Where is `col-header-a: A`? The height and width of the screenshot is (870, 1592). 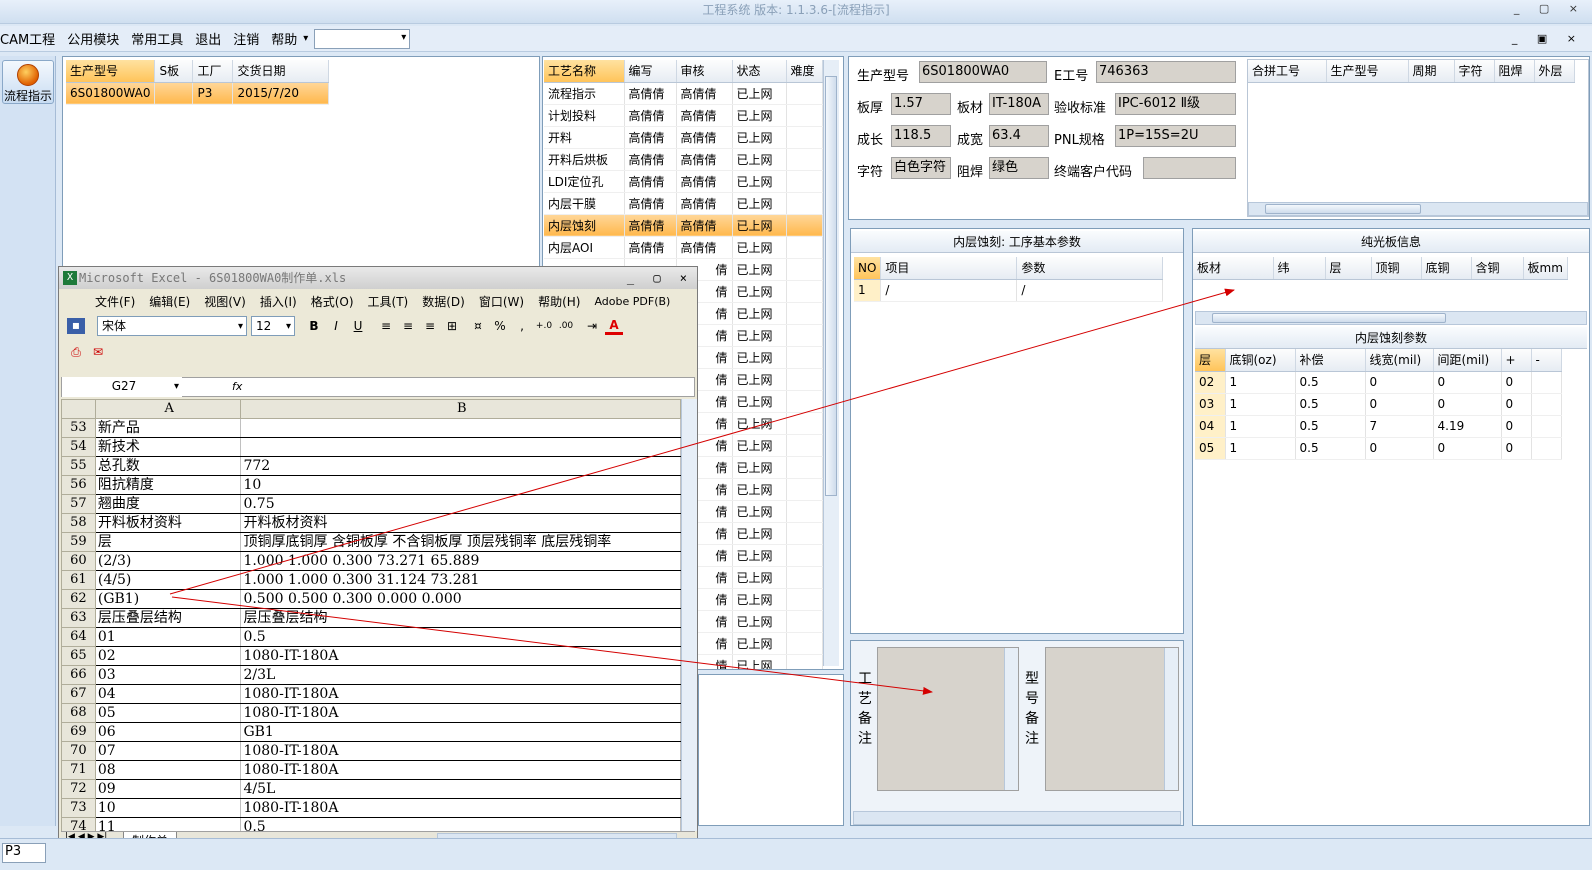 col-header-a: A is located at coordinates (168, 409).